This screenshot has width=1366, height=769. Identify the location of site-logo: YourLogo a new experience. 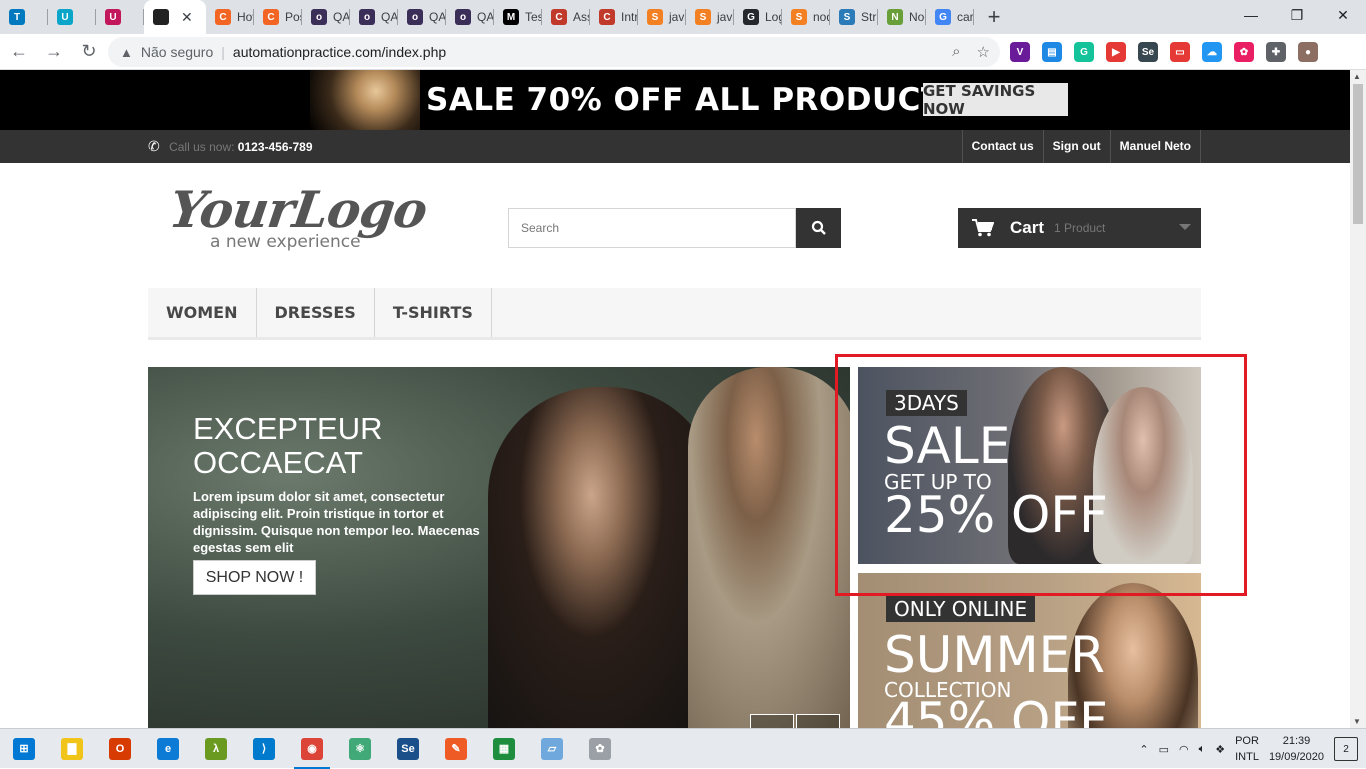
(298, 220).